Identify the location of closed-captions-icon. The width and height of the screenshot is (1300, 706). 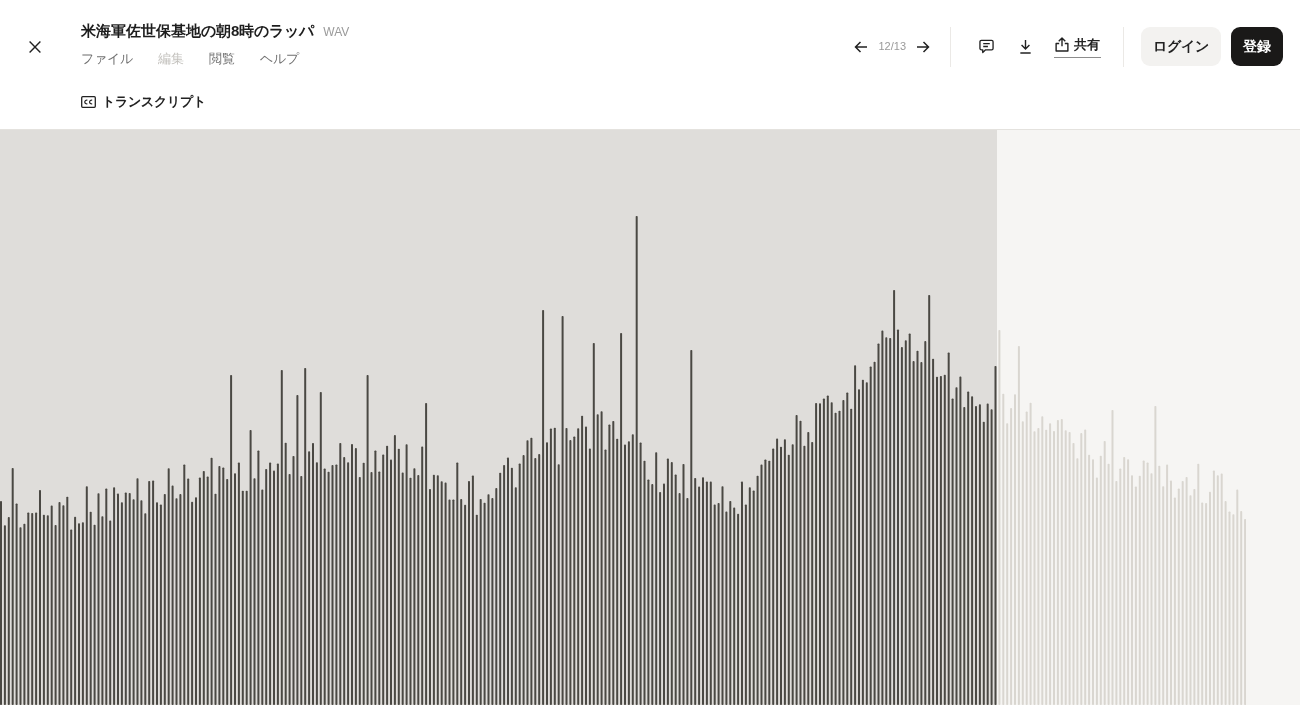
(88, 102).